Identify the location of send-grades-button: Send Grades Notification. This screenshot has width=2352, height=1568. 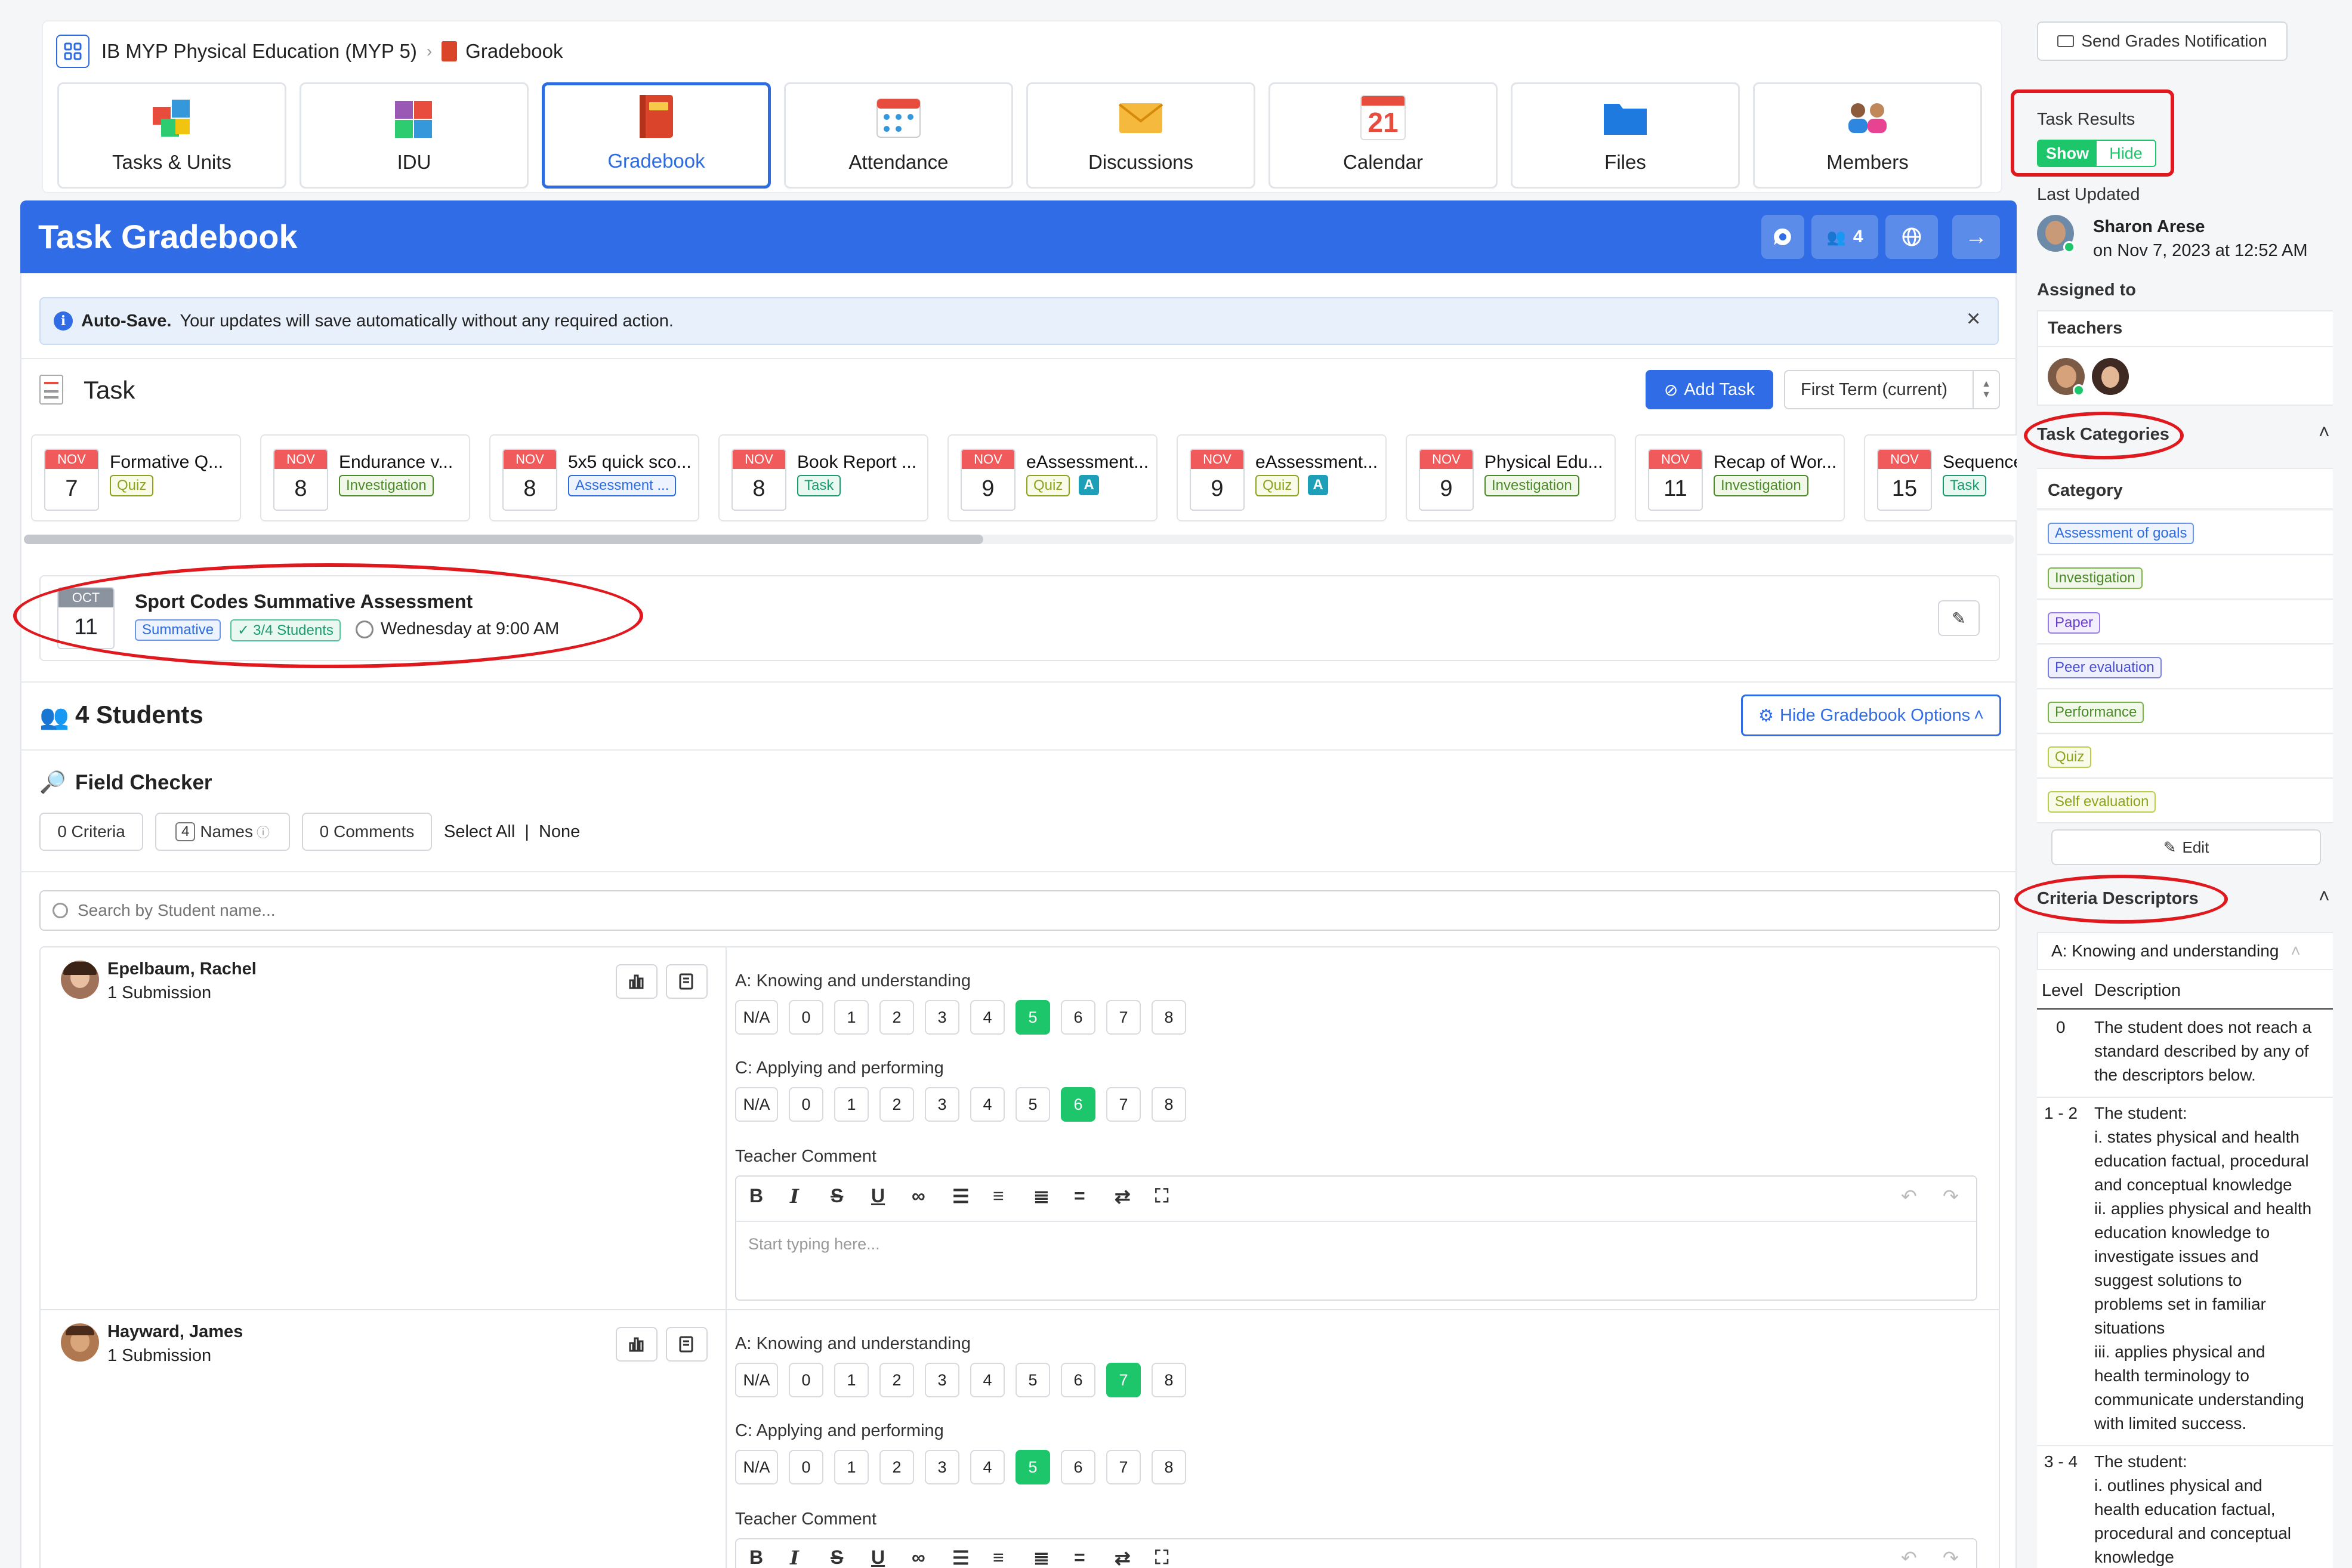
(2162, 41).